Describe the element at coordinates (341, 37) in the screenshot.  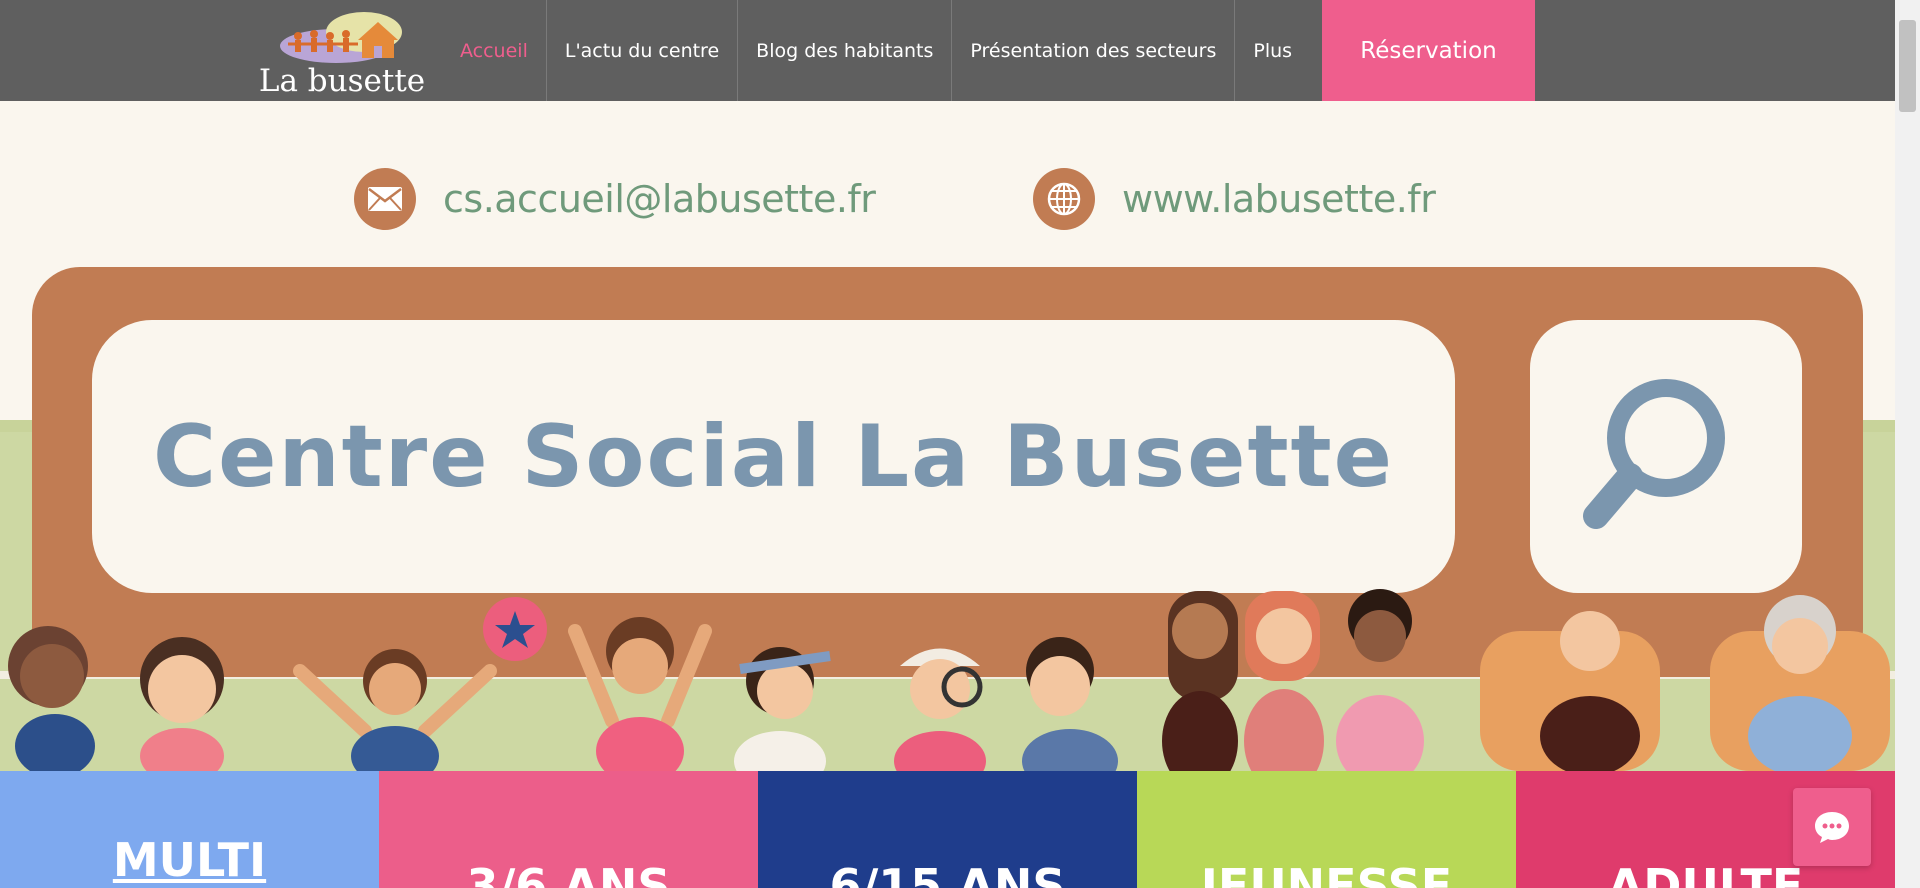
I see `logo-illustration` at that location.